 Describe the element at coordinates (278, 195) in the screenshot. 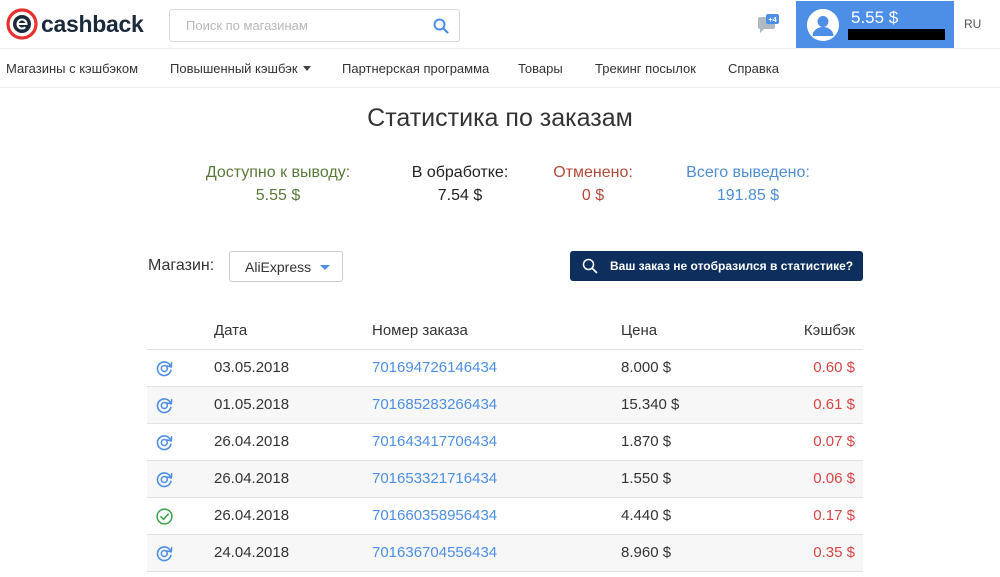

I see `stat-value: 5.55 $` at that location.